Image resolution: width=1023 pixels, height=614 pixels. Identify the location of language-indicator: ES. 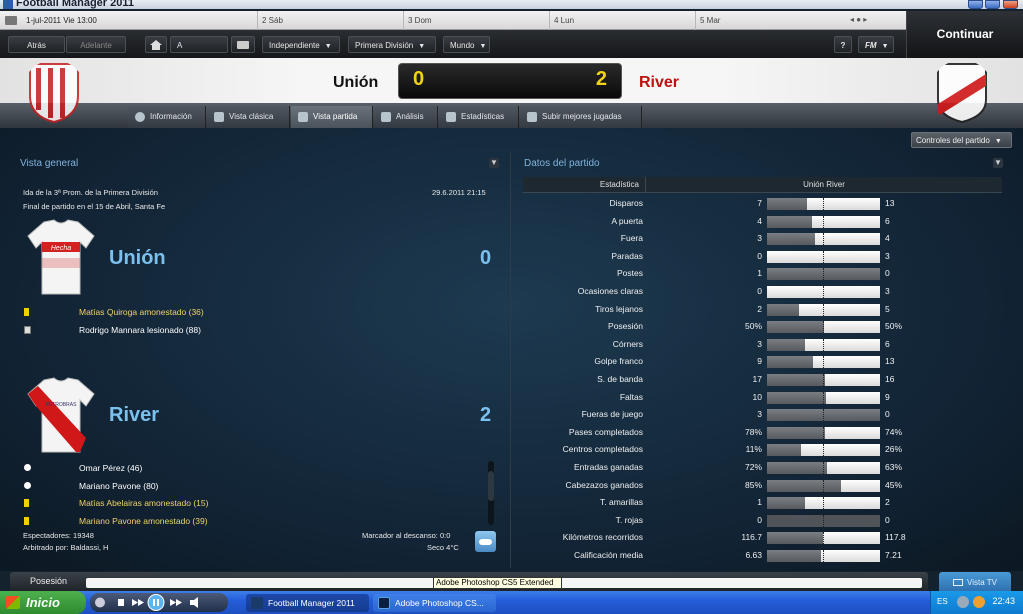
(942, 601).